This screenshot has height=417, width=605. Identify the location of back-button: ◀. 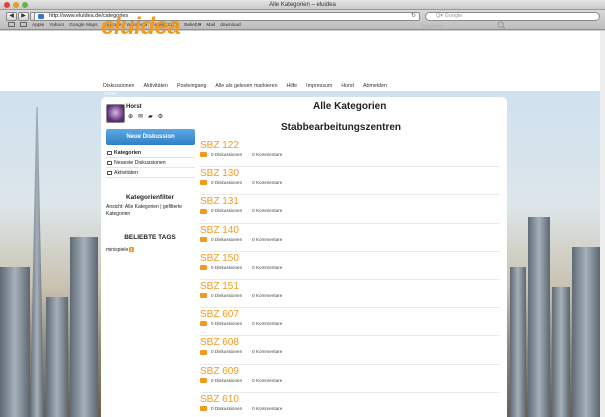
(11, 16).